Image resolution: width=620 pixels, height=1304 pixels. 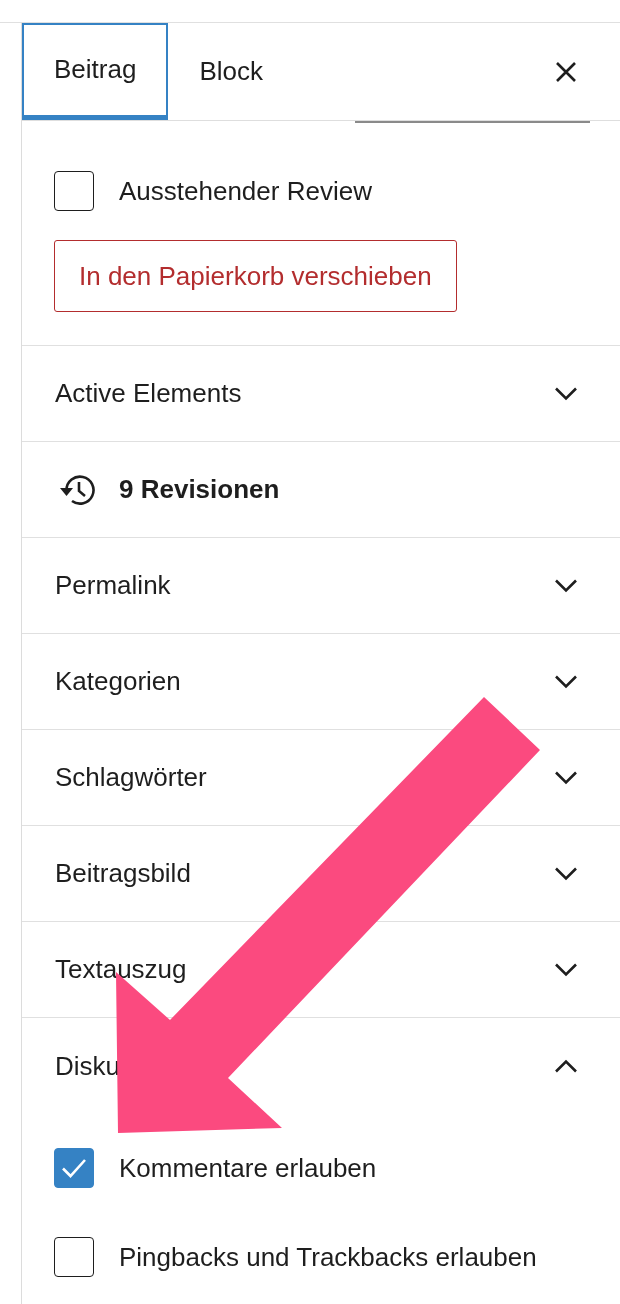 What do you see at coordinates (321, 490) in the screenshot?
I see `revisions-button: 9 Revisionen` at bounding box center [321, 490].